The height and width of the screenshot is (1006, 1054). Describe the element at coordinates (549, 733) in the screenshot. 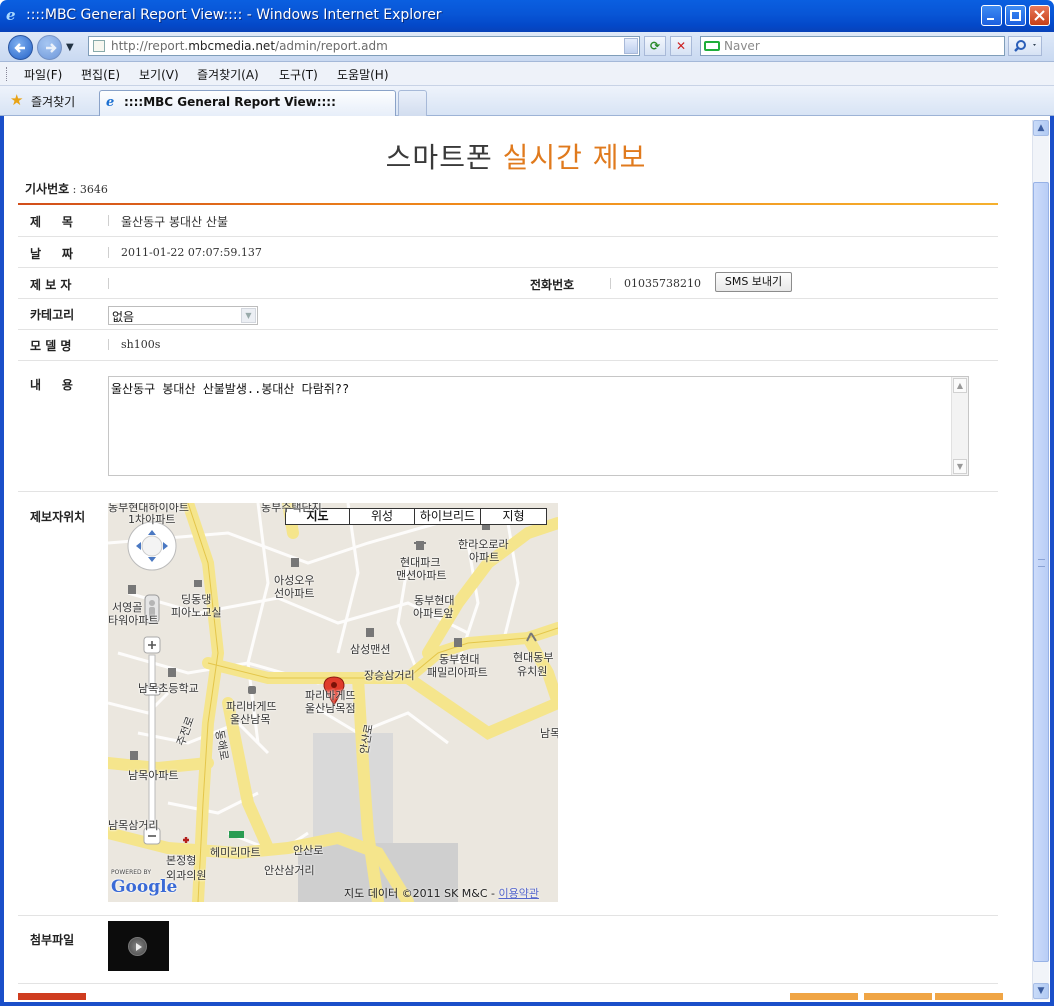

I see `map-label: 남목` at that location.